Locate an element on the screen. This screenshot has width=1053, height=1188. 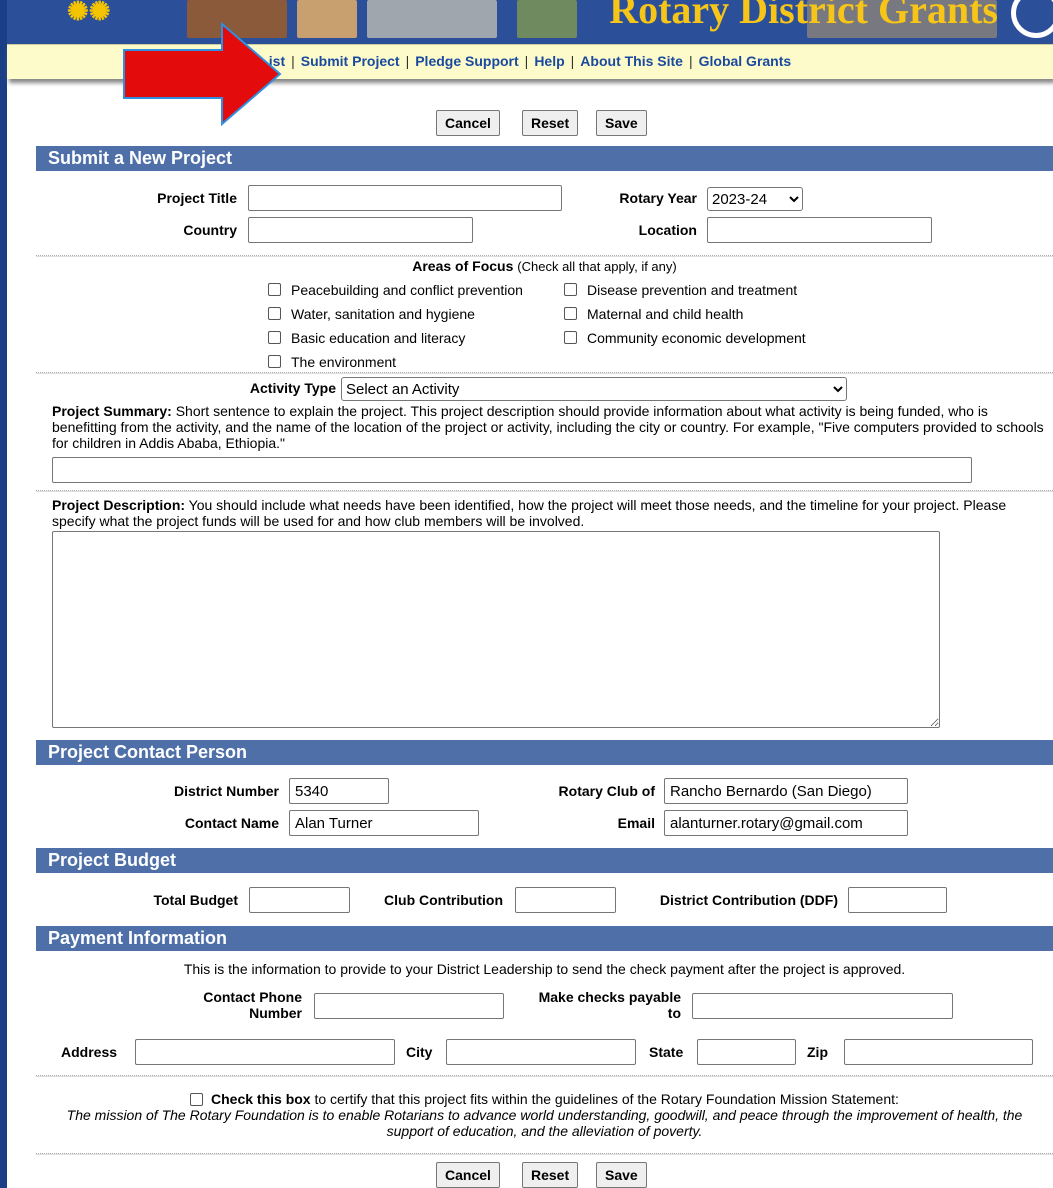
project-description-label: Project Description: is located at coordinates (119, 505).